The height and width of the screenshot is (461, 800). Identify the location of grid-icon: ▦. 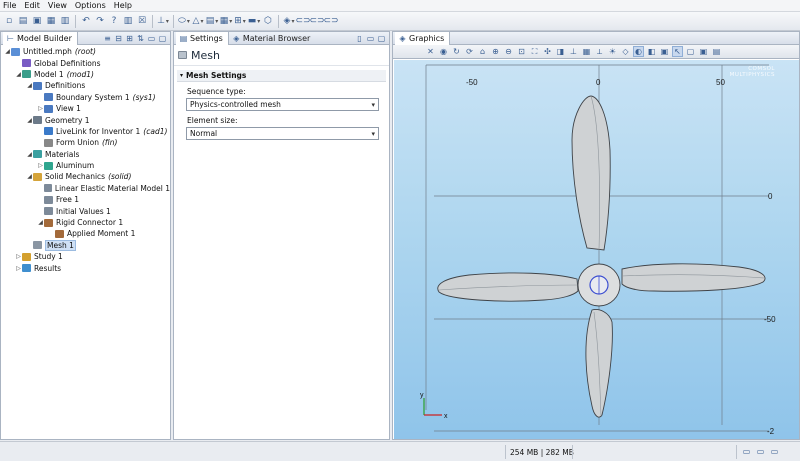
(586, 51).